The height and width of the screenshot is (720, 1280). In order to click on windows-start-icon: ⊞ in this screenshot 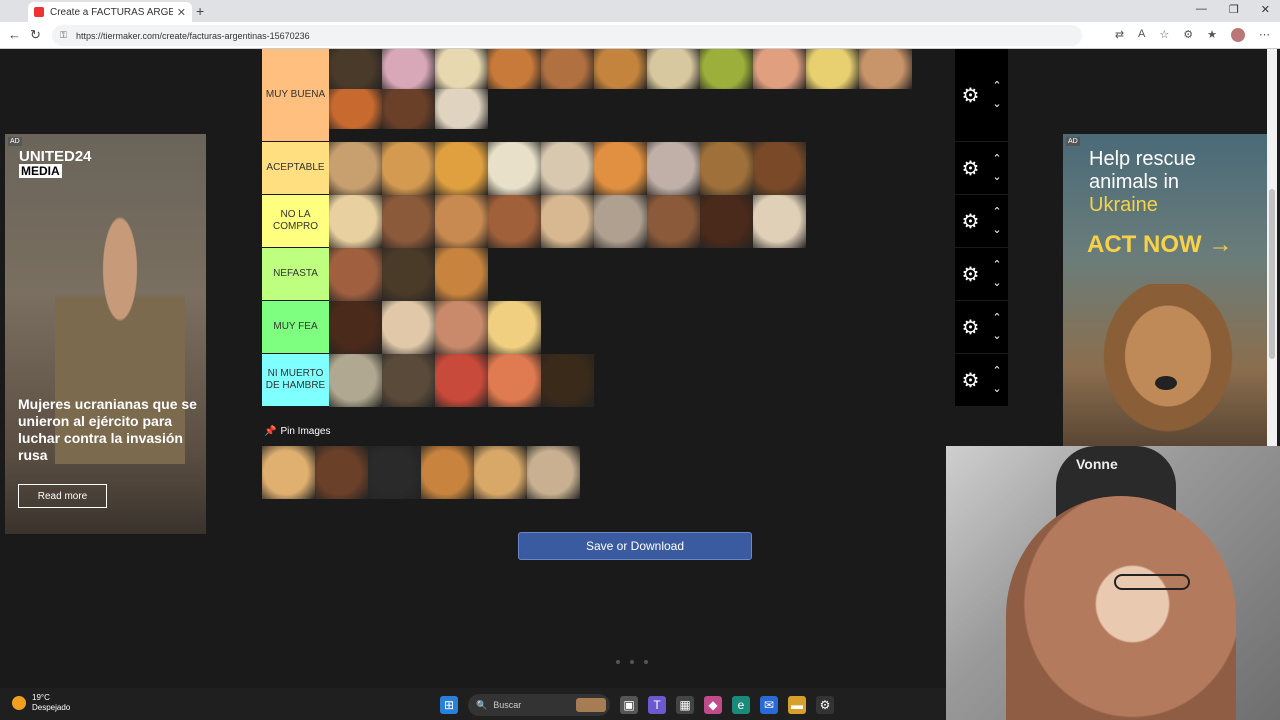, I will do `click(449, 705)`.